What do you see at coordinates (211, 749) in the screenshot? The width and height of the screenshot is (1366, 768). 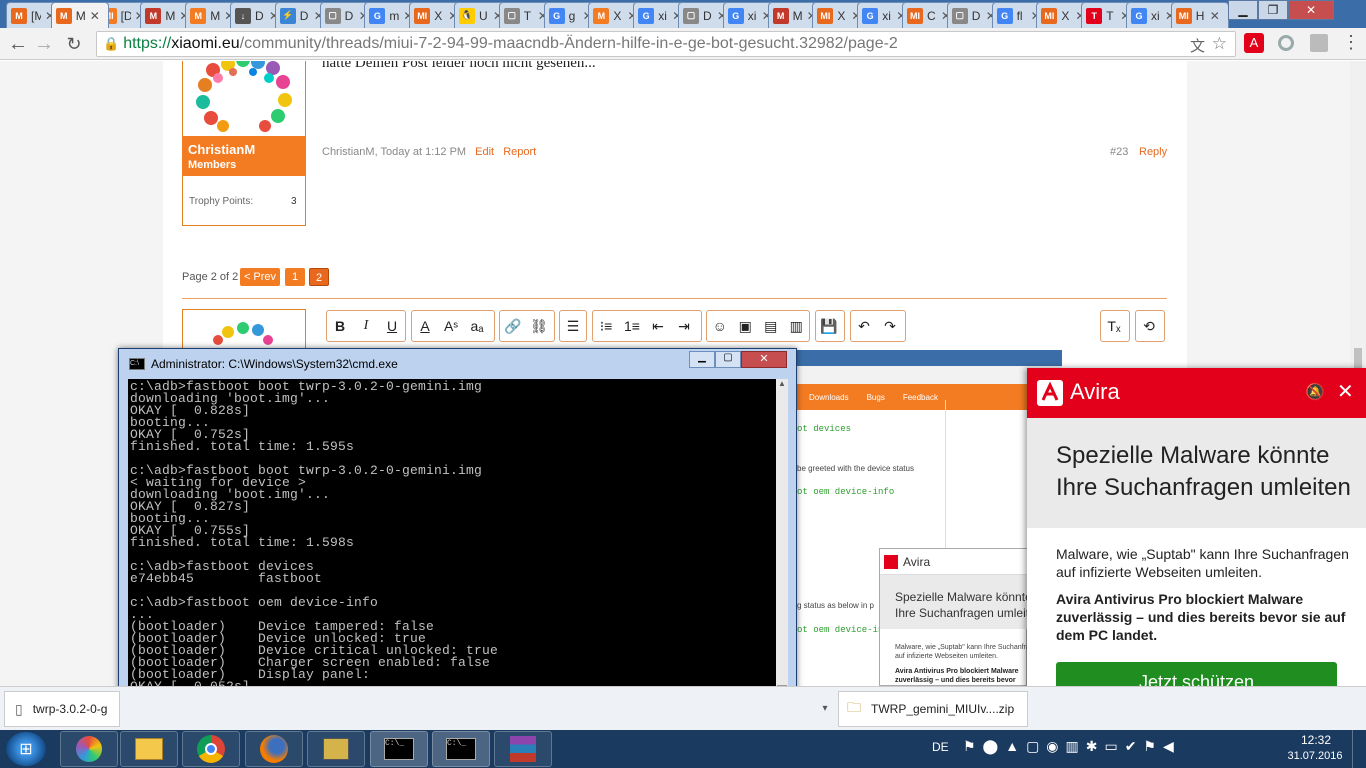 I see `taskbar-chrome-icon` at bounding box center [211, 749].